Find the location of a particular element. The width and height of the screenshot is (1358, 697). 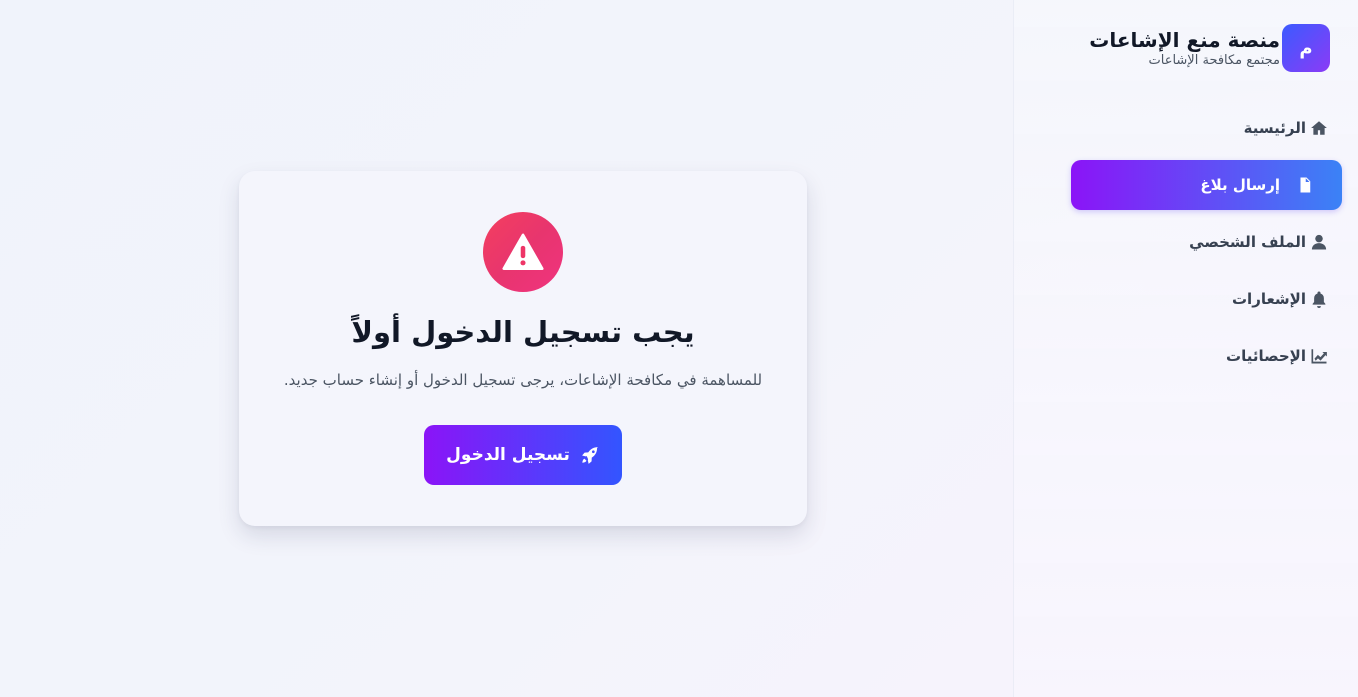

warning-icon is located at coordinates (523, 251).